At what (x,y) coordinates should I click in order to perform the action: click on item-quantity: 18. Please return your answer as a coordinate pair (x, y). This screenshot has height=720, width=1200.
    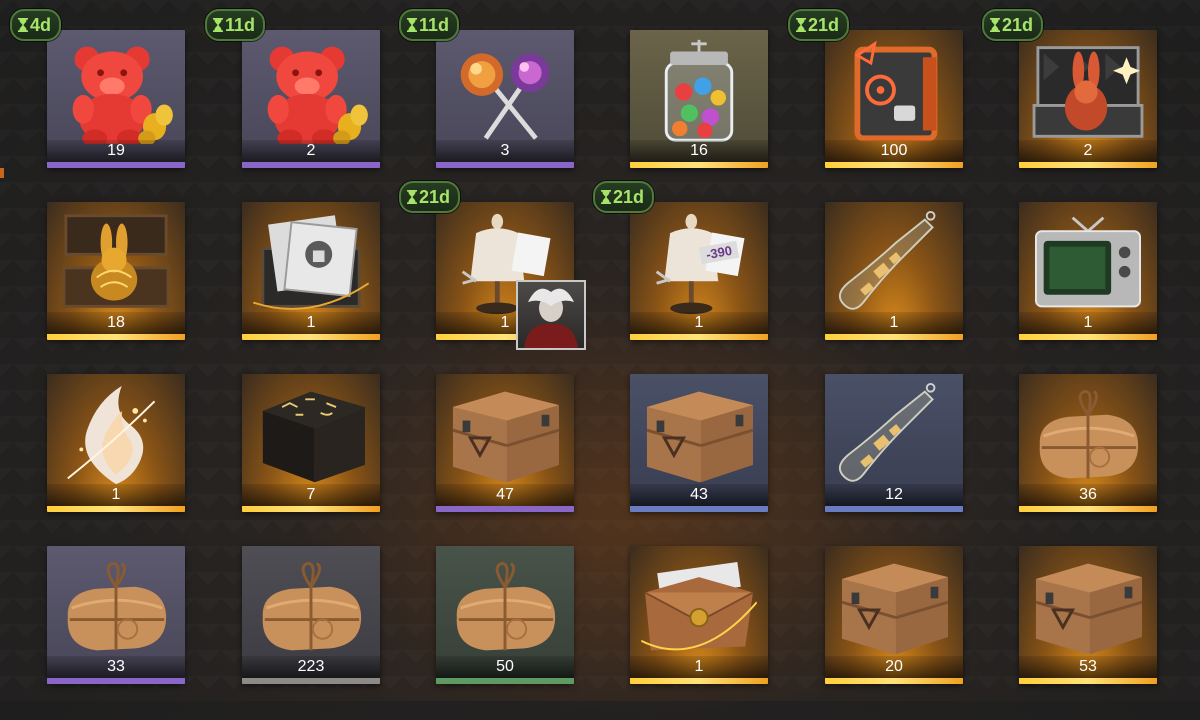
    Looking at the image, I should click on (116, 323).